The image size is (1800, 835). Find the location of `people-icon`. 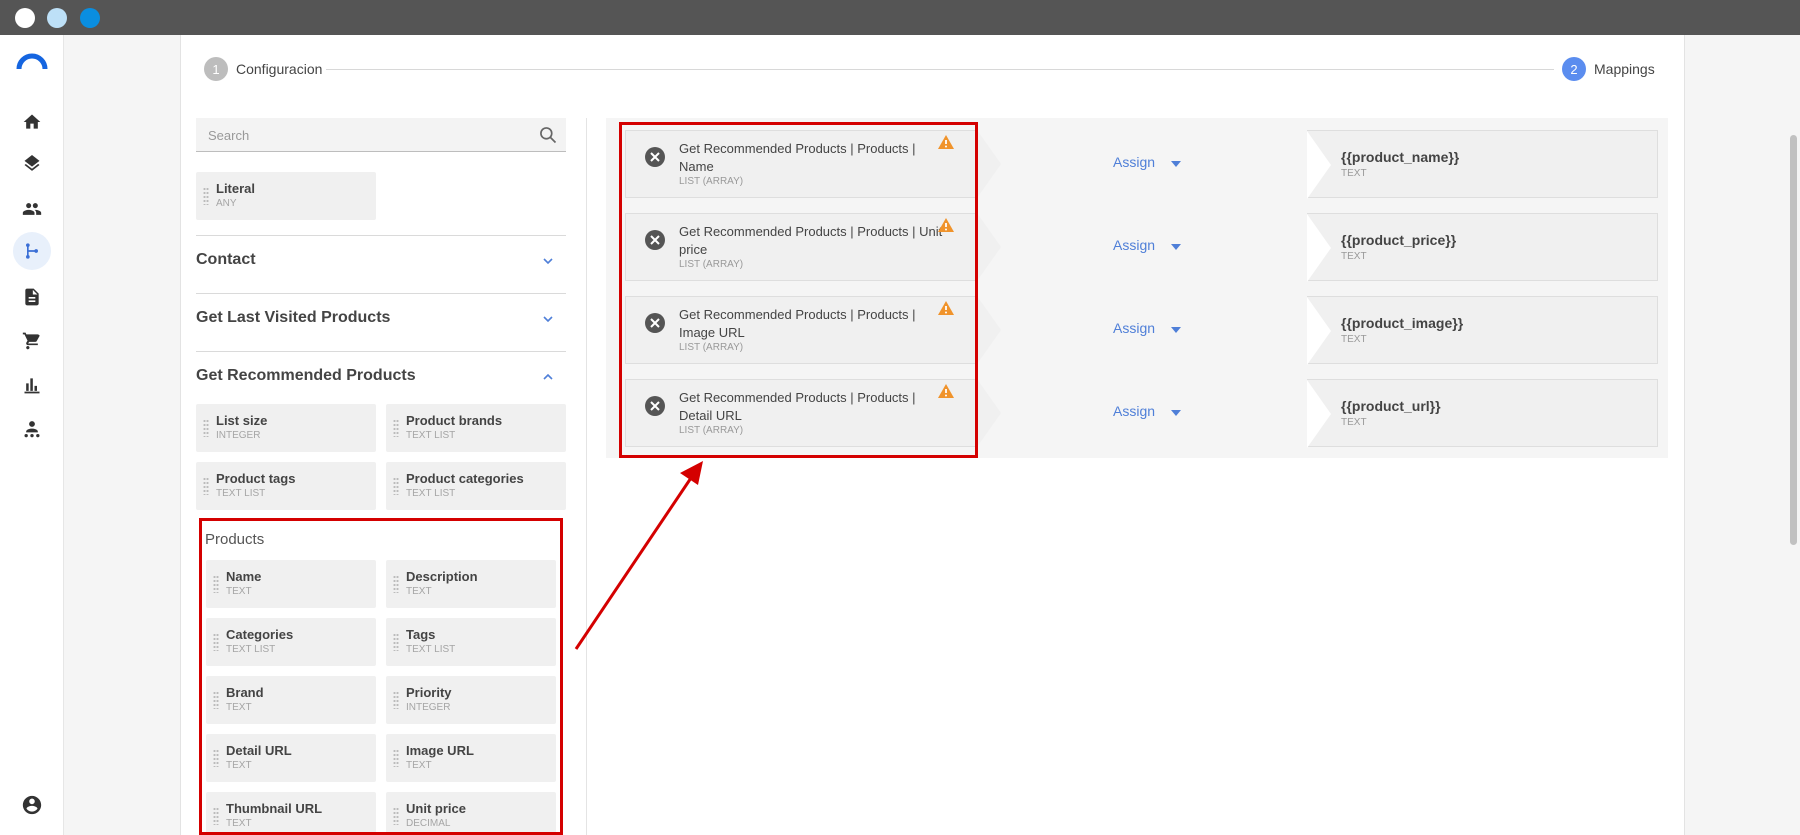

people-icon is located at coordinates (32, 209).